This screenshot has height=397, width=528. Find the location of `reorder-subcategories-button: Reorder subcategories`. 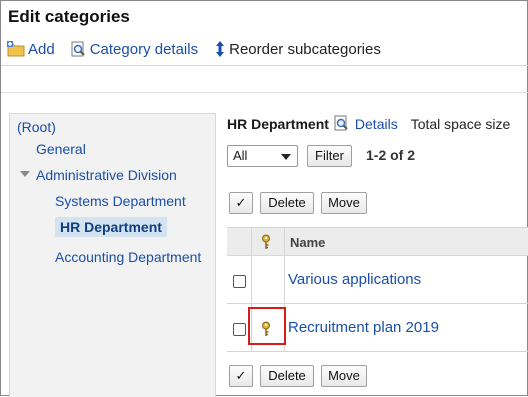

reorder-subcategories-button: Reorder subcategories is located at coordinates (297, 49).